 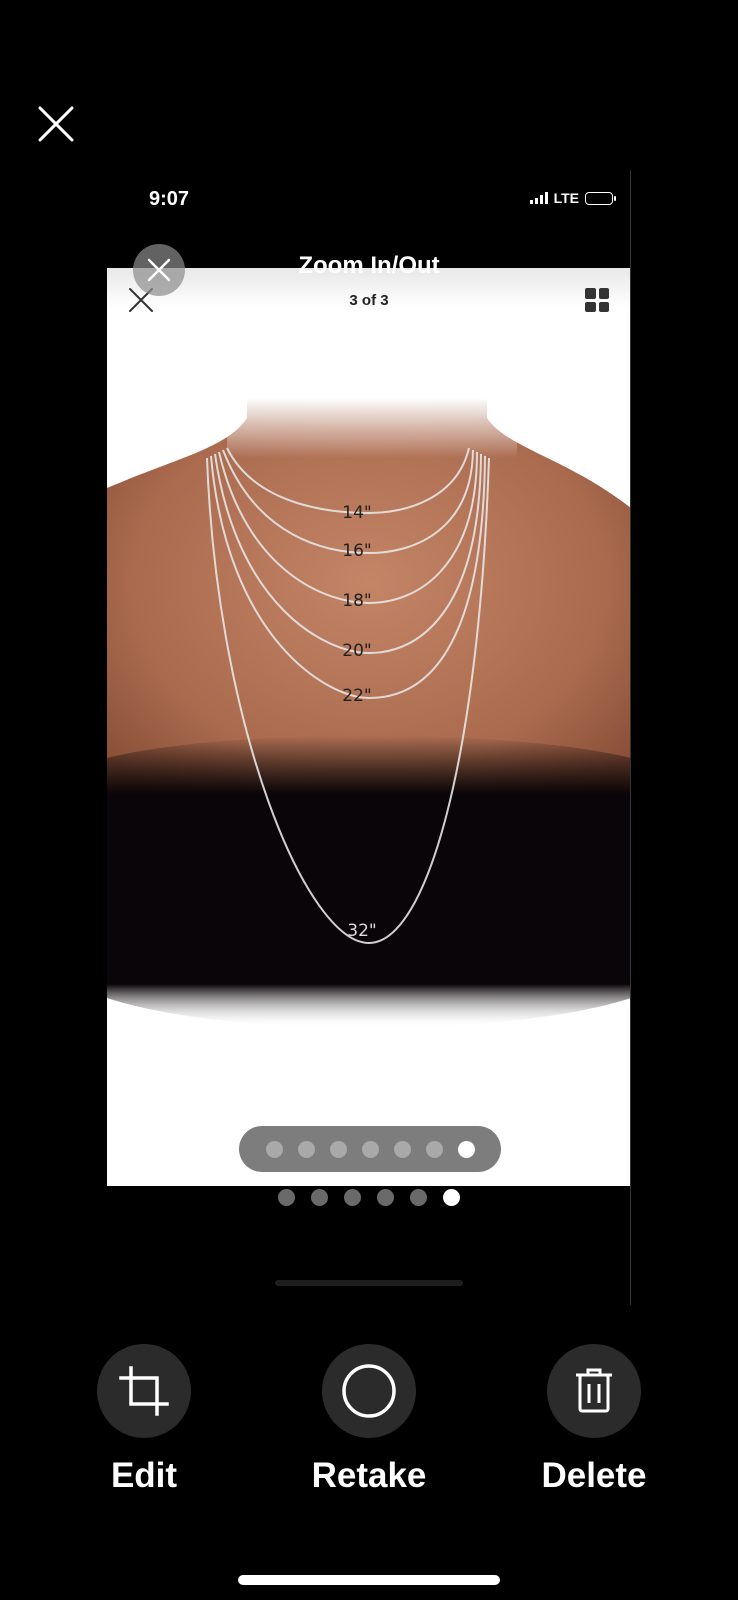 What do you see at coordinates (356, 601) in the screenshot?
I see `length-18: 18"` at bounding box center [356, 601].